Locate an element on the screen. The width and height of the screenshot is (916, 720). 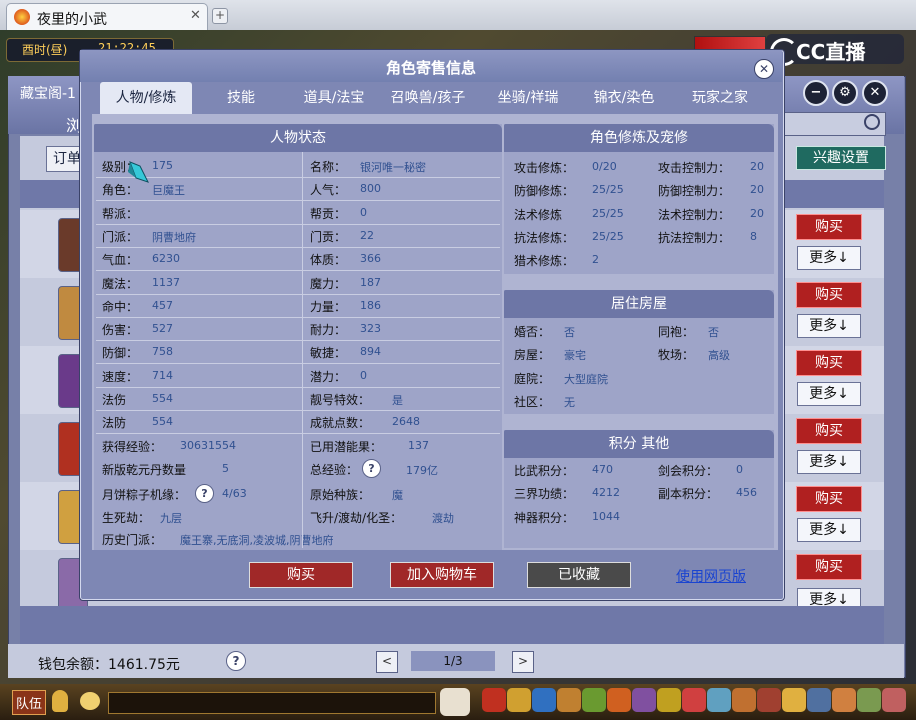
status-value: 894 is located at coordinates (370, 352).